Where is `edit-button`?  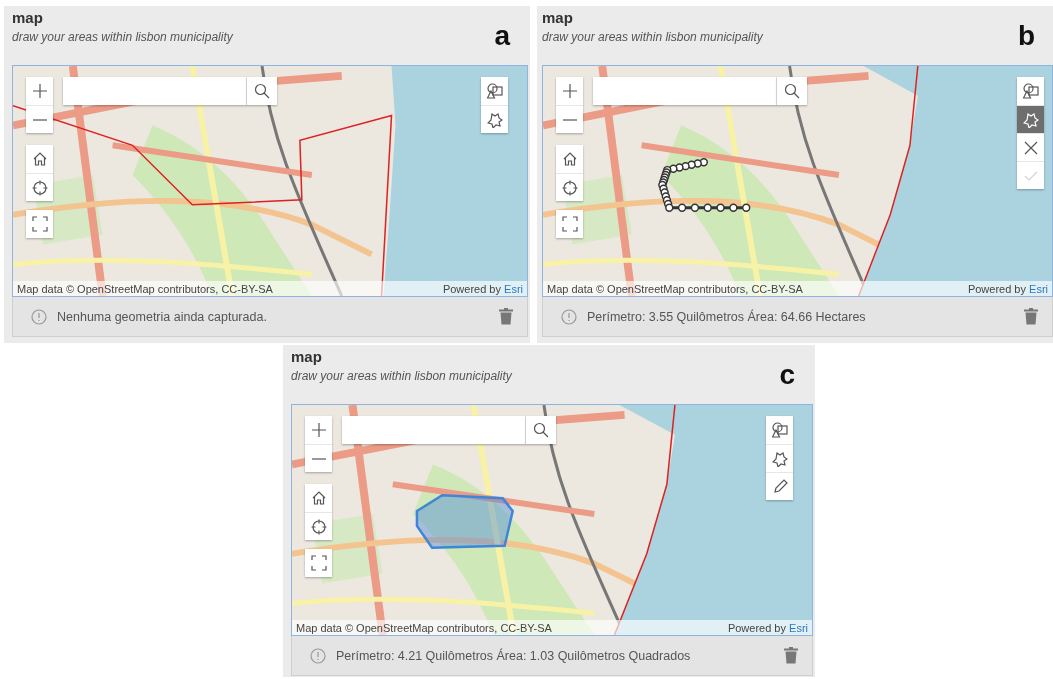
edit-button is located at coordinates (779, 486).